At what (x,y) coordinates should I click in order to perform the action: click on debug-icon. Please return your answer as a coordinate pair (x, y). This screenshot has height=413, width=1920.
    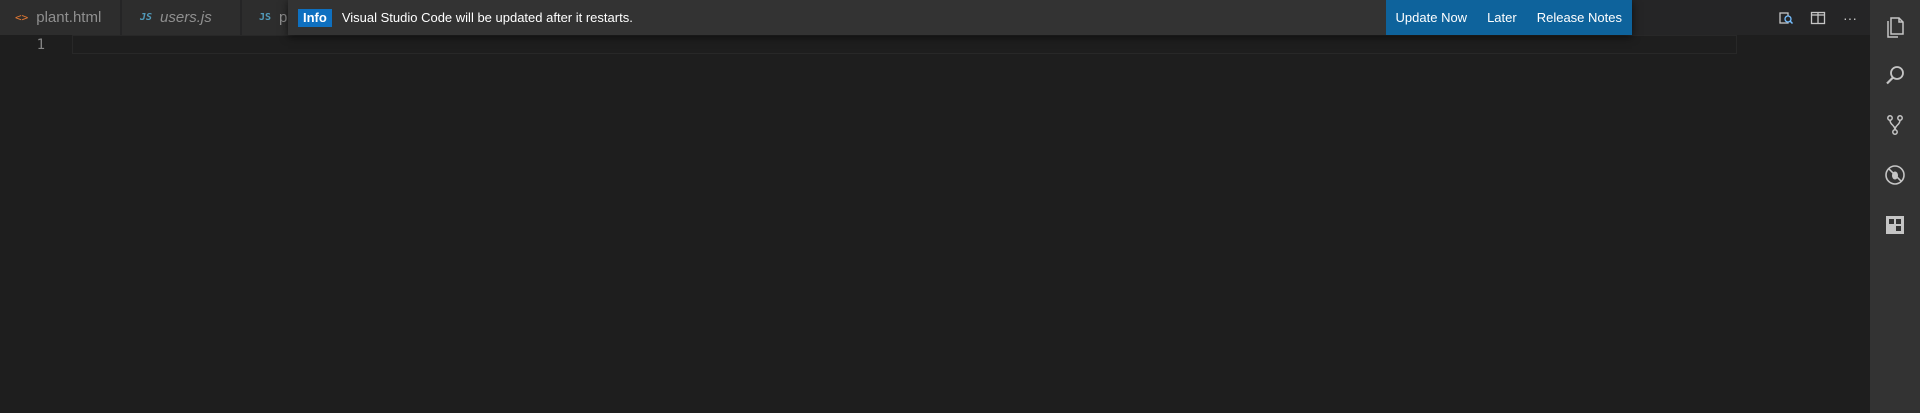
    Looking at the image, I should click on (1895, 175).